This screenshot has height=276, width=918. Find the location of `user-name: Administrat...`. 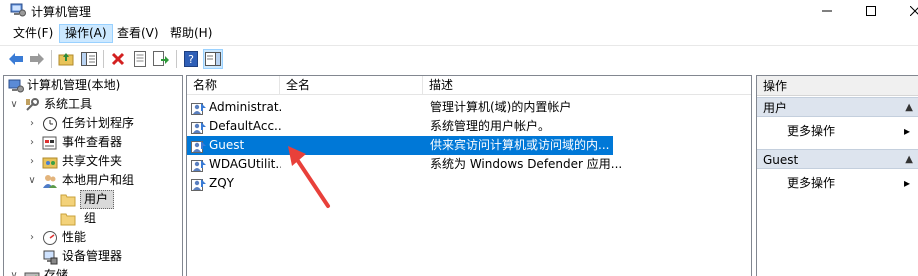

user-name: Administrat... is located at coordinates (245, 107).